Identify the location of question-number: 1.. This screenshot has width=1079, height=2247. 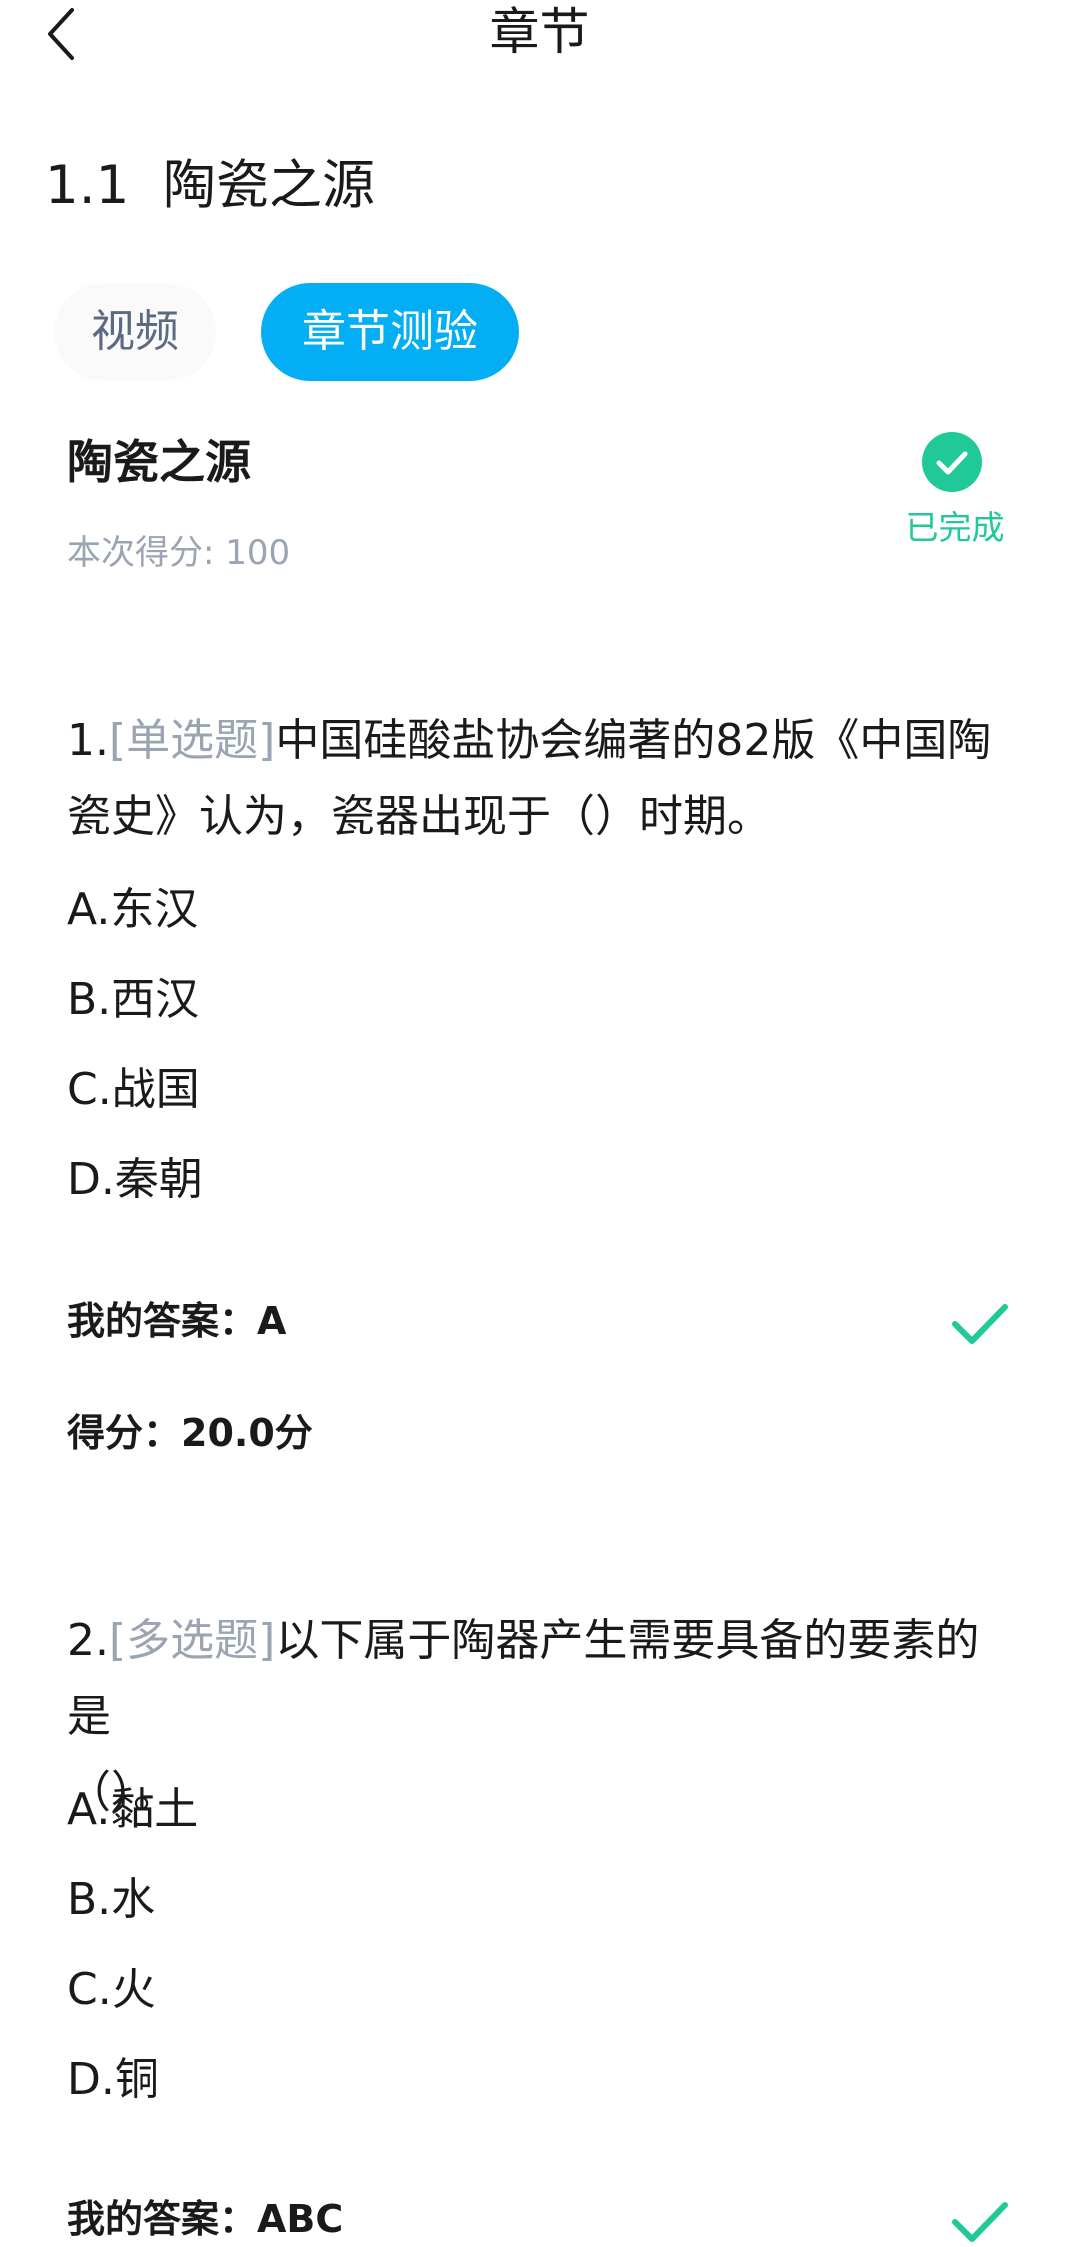
(88, 740).